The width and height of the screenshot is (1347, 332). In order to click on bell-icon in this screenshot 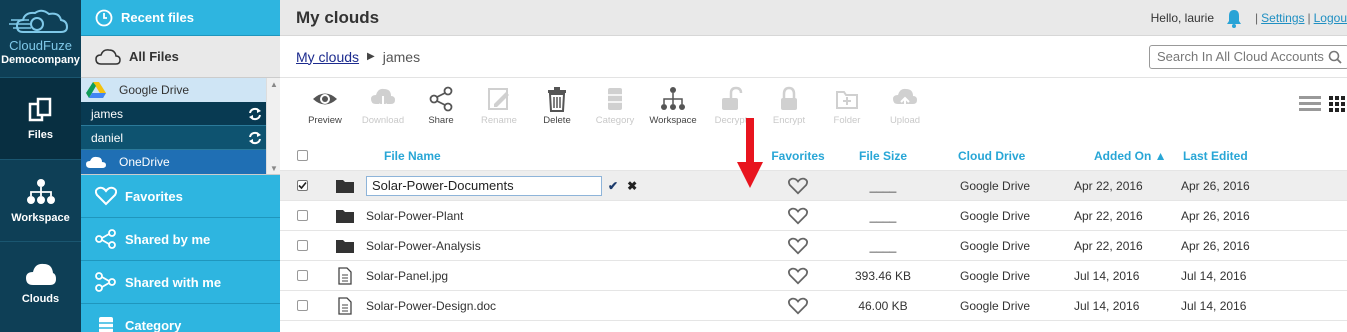, I will do `click(1234, 18)`.